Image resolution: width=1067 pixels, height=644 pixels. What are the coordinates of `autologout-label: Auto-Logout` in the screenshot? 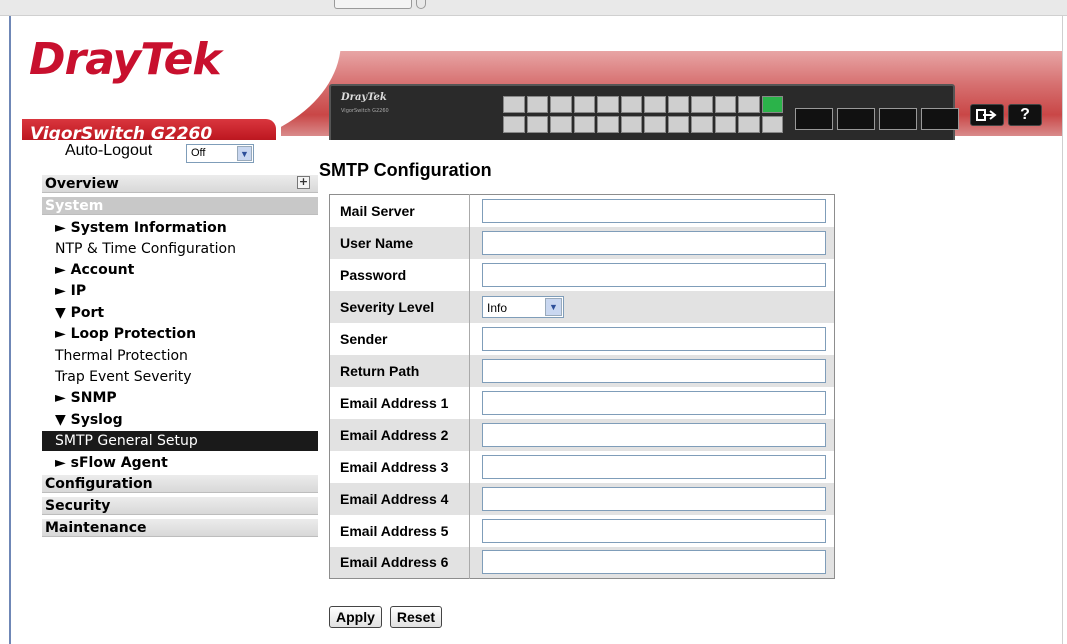 It's located at (109, 150).